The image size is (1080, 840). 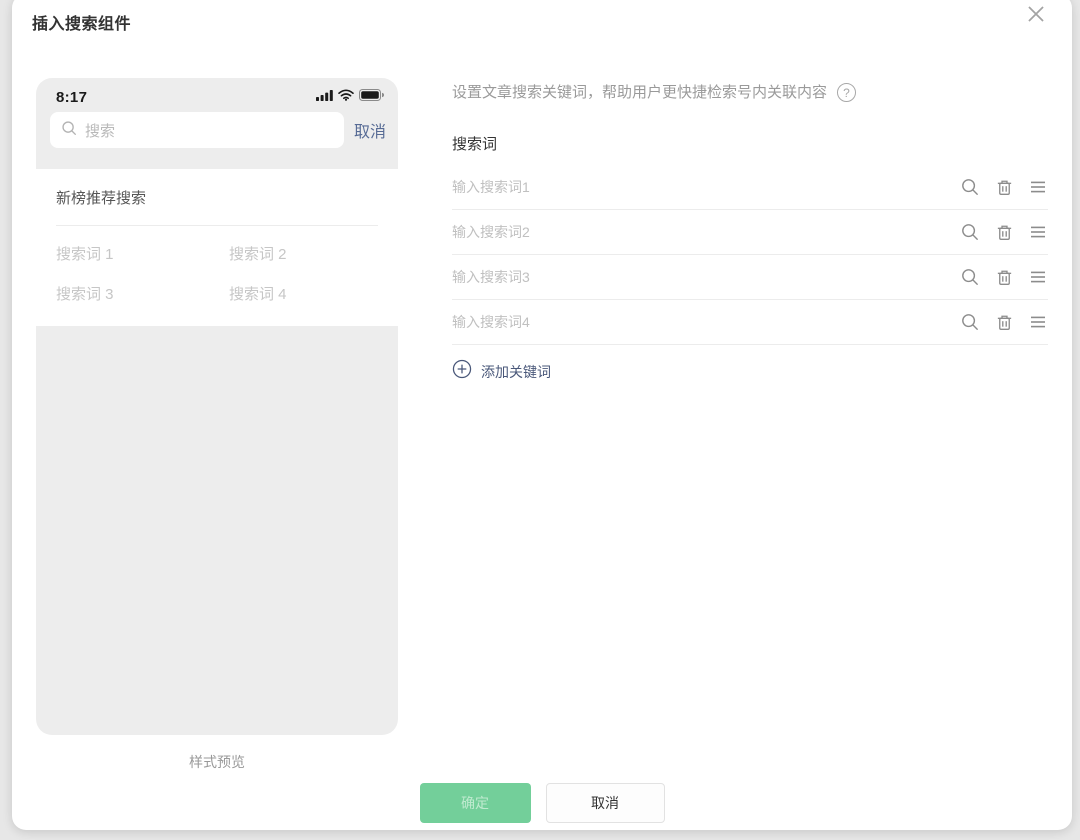 I want to click on search-icon, so click(x=69, y=130).